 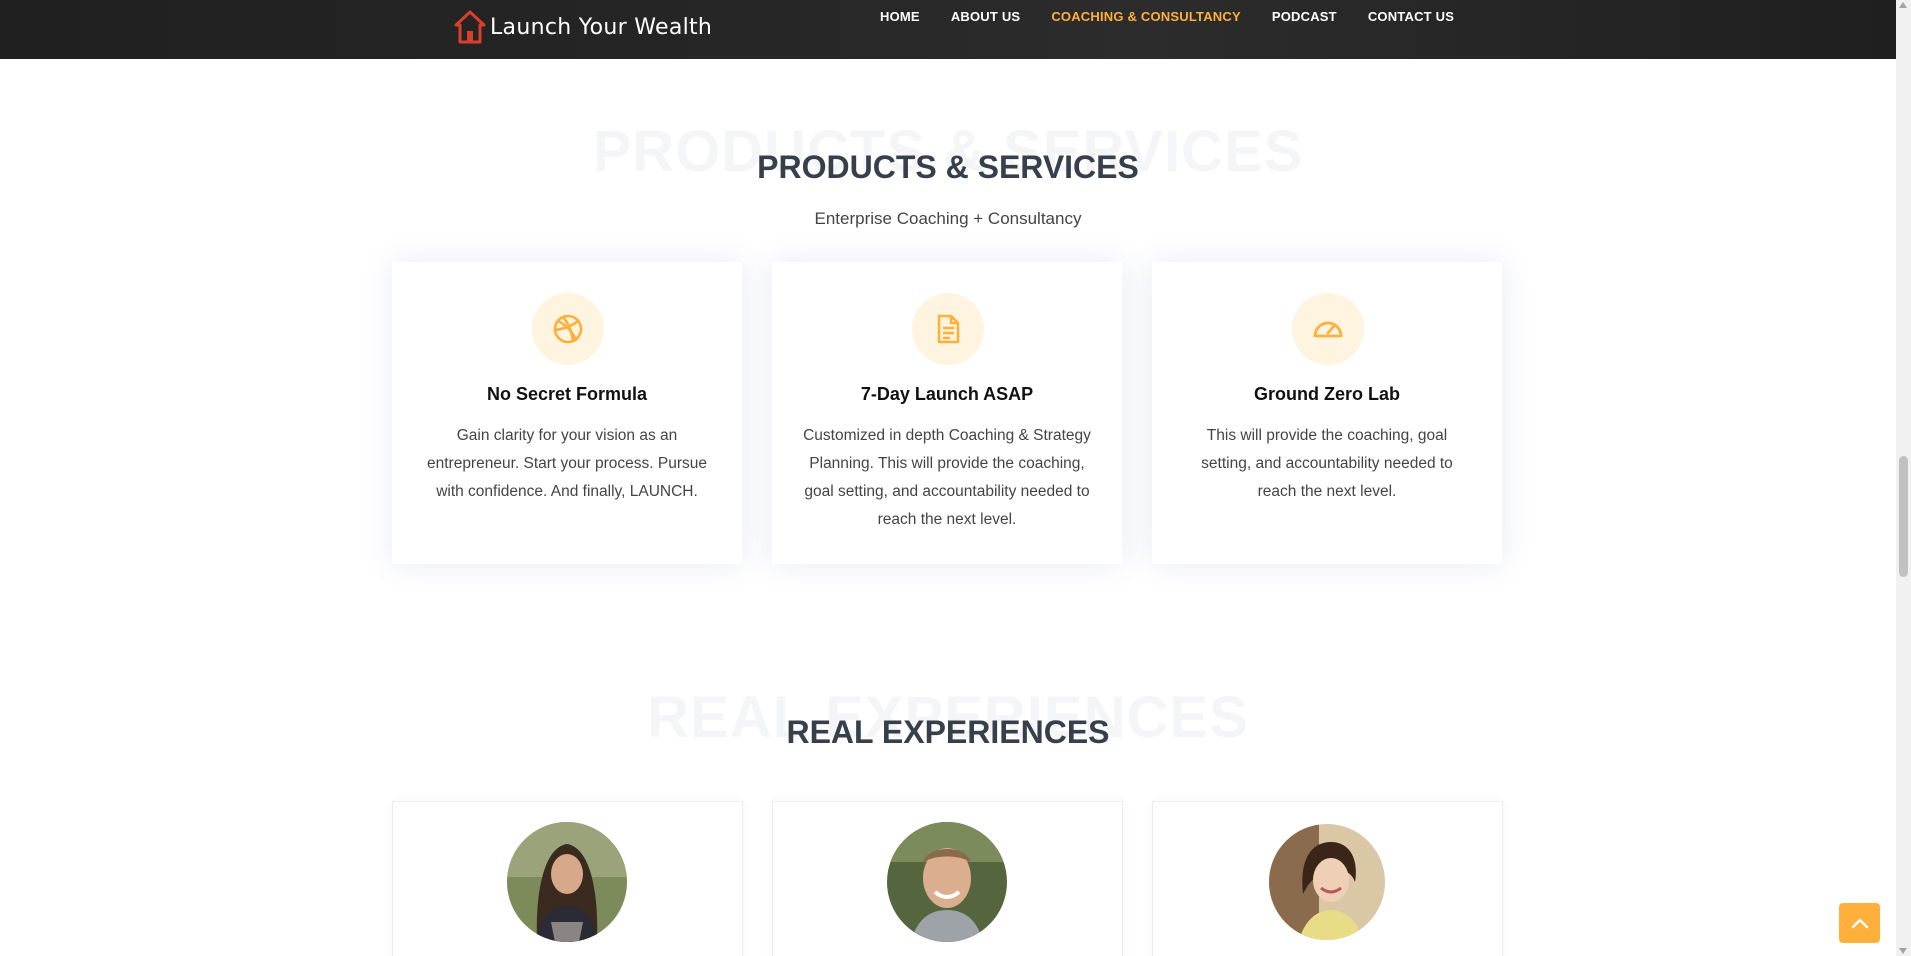 I want to click on page-scrollbar, so click(x=1903, y=478).